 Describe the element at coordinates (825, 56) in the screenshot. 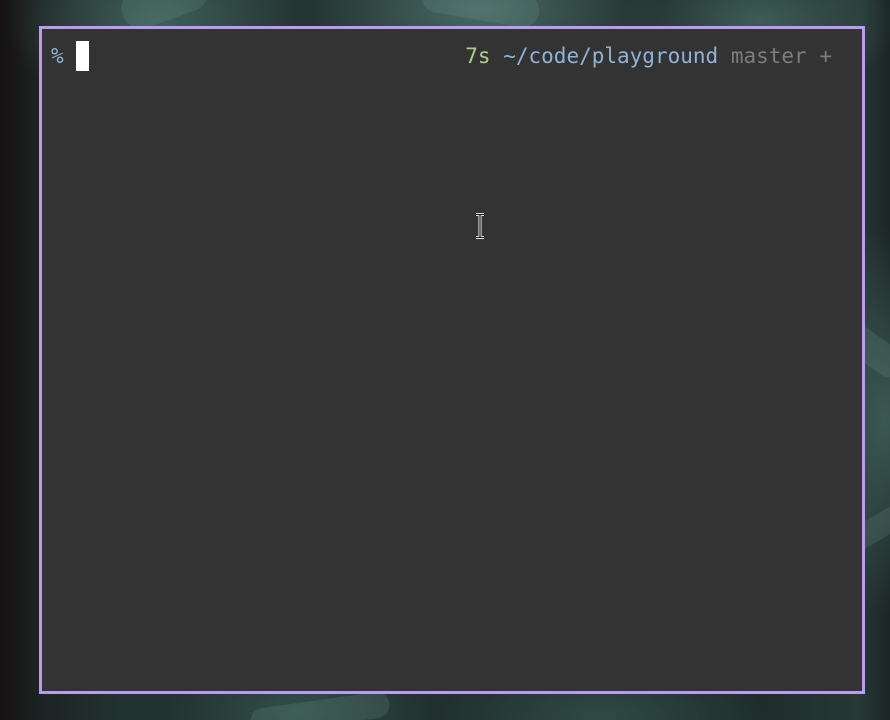

I see `git-dirty-marker: +` at that location.